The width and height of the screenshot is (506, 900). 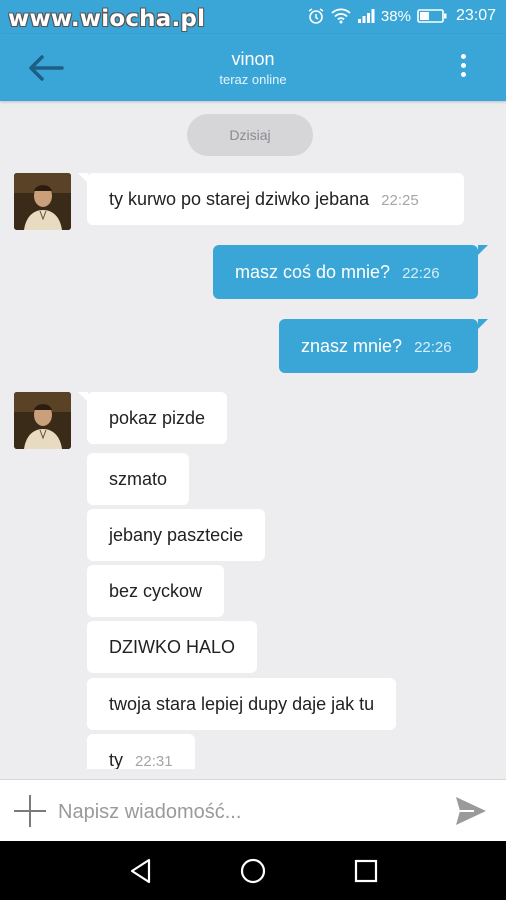 What do you see at coordinates (253, 59) in the screenshot?
I see `contact-name: vinon` at bounding box center [253, 59].